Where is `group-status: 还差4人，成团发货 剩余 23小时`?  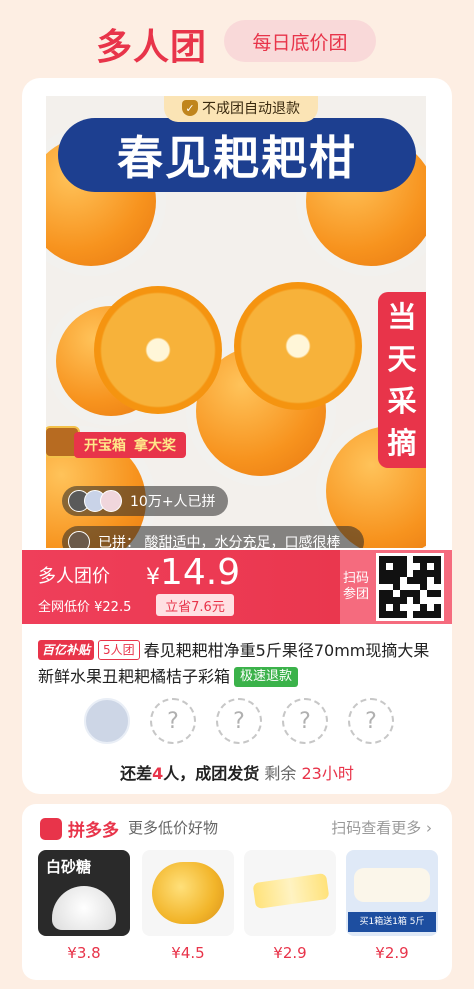 group-status: 还差4人，成团发货 剩余 23小时 is located at coordinates (237, 772).